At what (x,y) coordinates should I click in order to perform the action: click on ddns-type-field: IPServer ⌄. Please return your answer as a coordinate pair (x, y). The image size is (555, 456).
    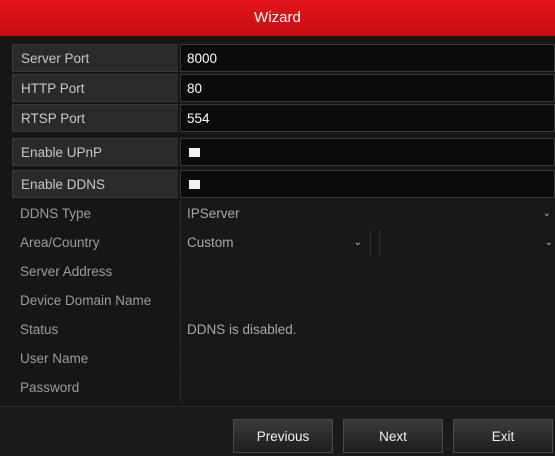
    Looking at the image, I should click on (367, 214).